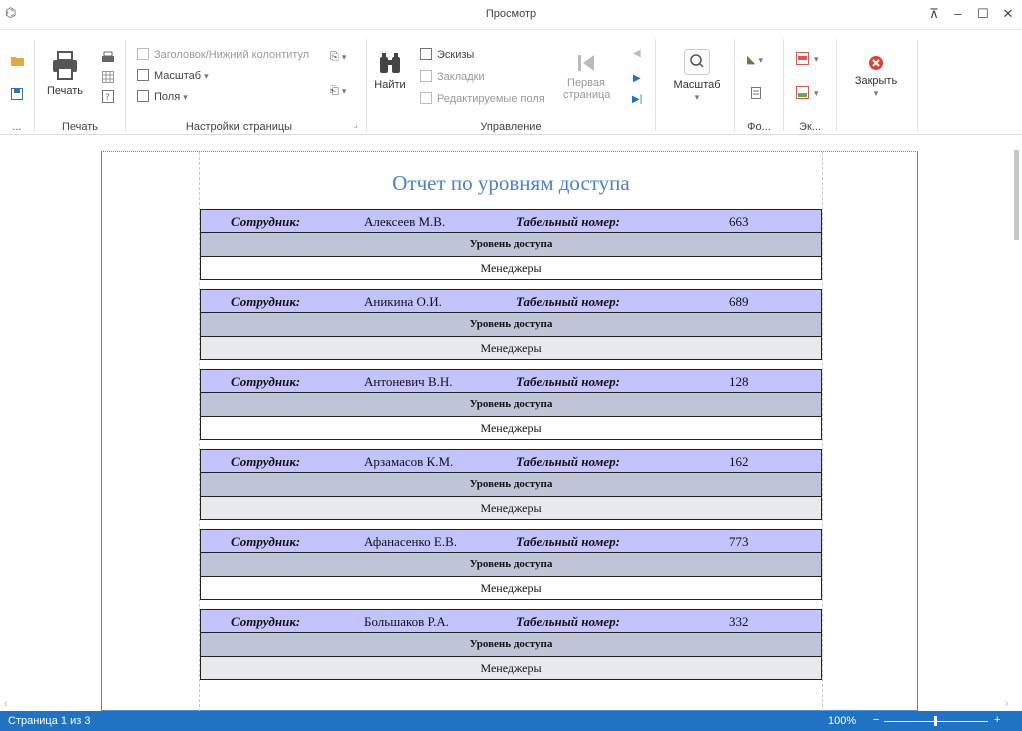 The height and width of the screenshot is (731, 1022). Describe the element at coordinates (80, 127) in the screenshot. I see `print-group-label: Печать` at that location.